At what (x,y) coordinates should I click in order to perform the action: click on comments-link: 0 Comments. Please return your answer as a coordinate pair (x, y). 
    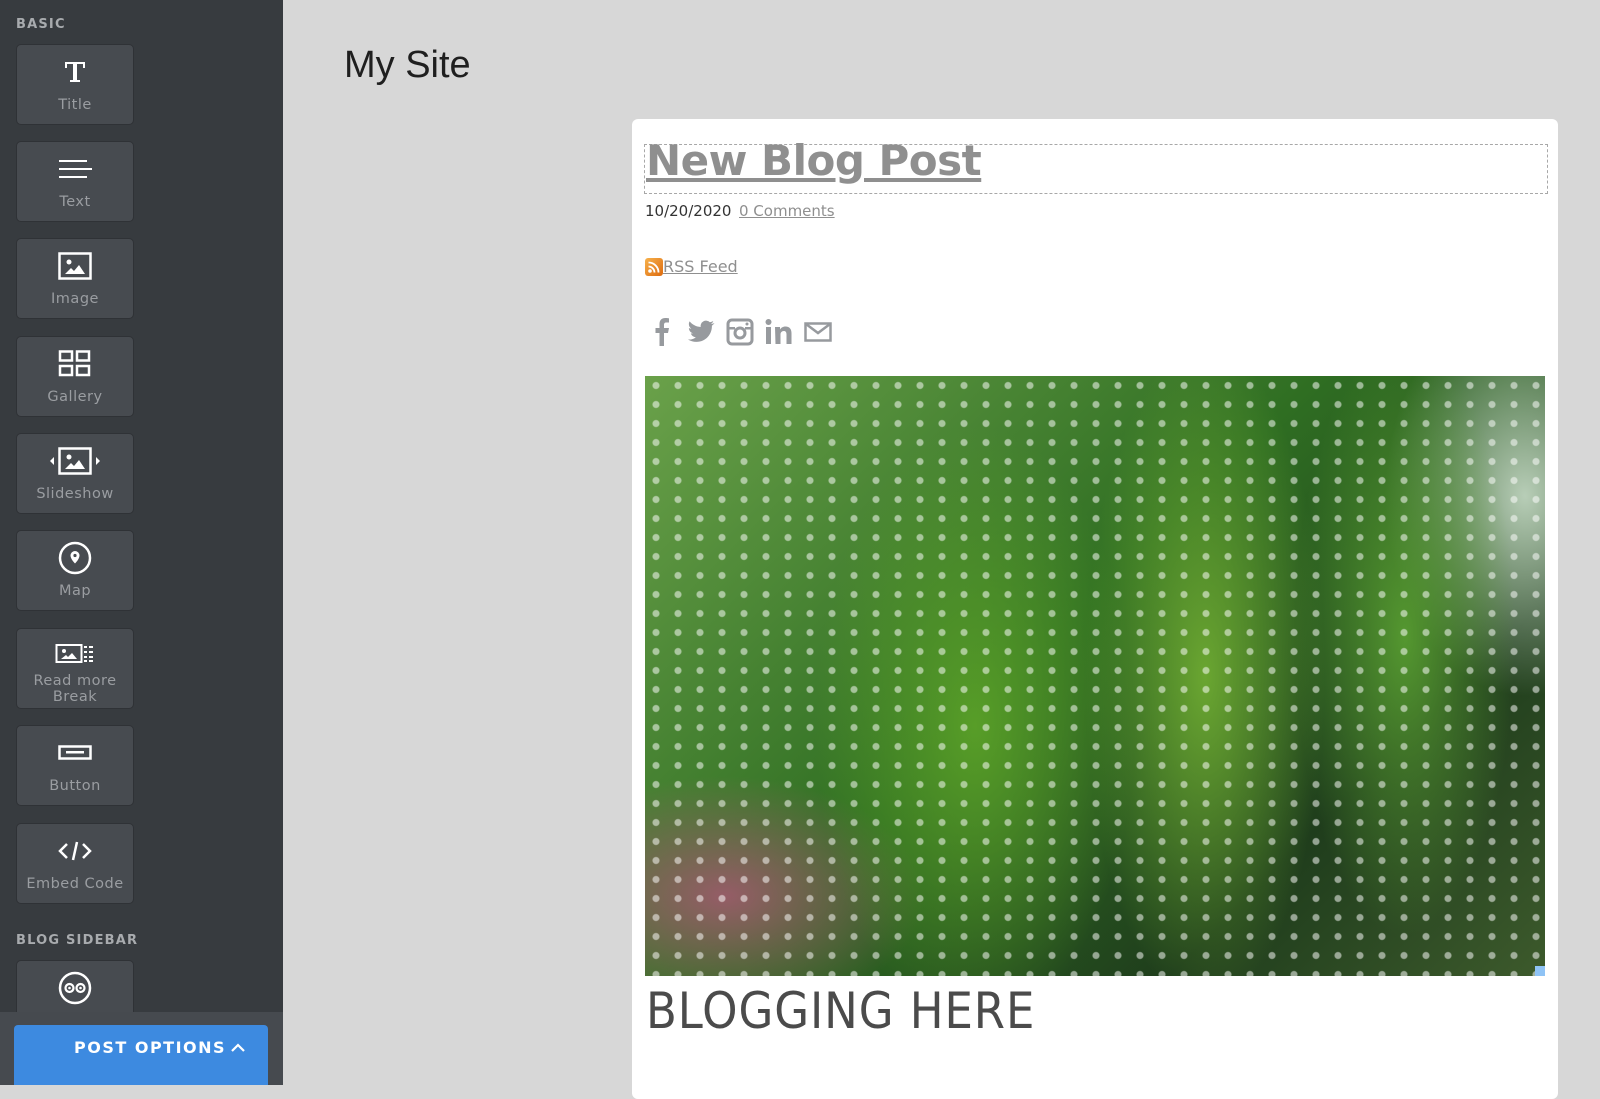
    Looking at the image, I should click on (787, 211).